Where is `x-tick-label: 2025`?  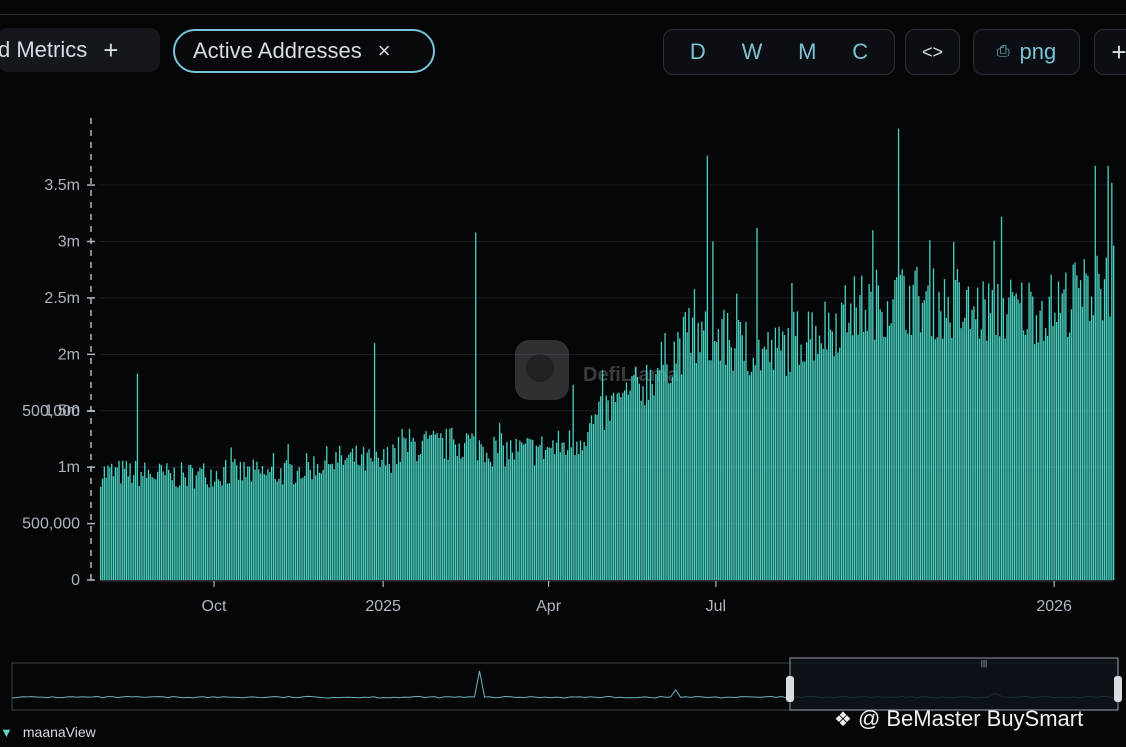
x-tick-label: 2025 is located at coordinates (383, 606).